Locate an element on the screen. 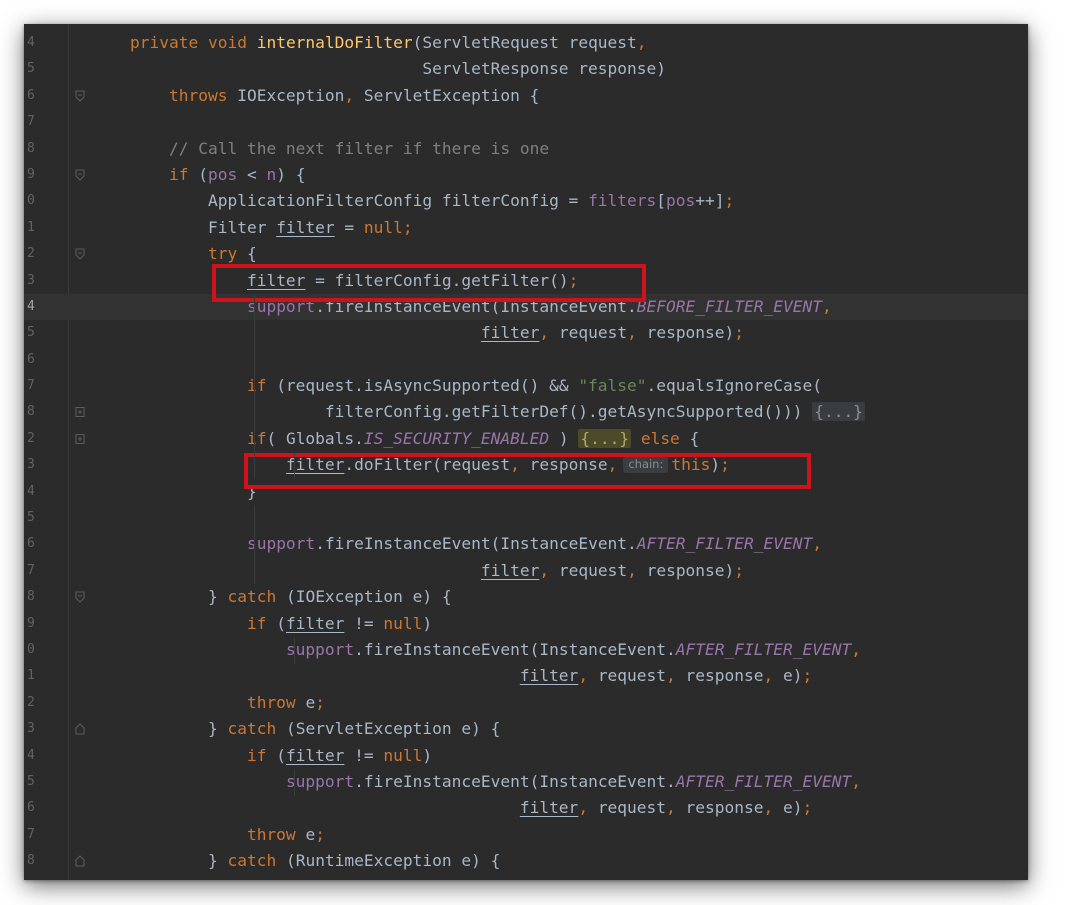 The height and width of the screenshot is (905, 1080). code-line: 3 filter = filterConfig.getFilter(); is located at coordinates (526, 281).